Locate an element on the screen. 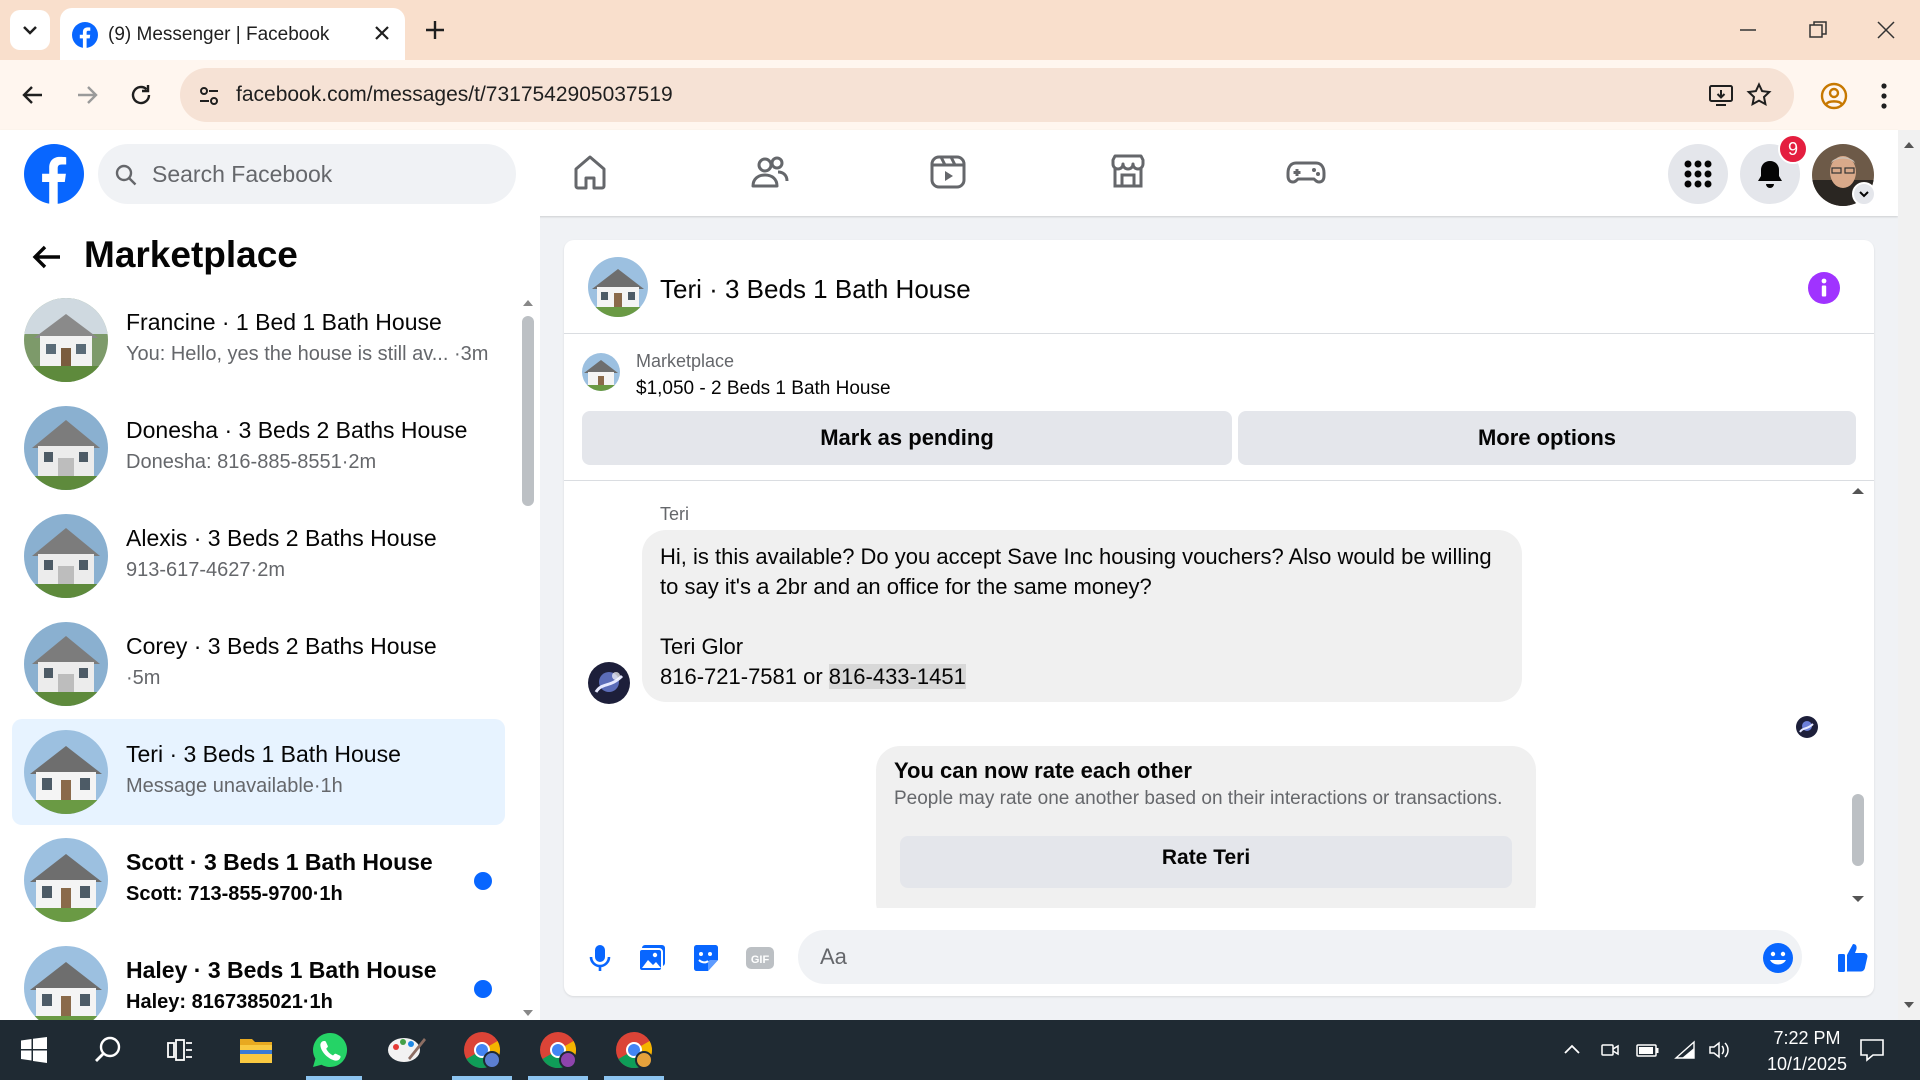 The image size is (1920, 1080). mark-as-pending-button: Mark as pending is located at coordinates (907, 438).